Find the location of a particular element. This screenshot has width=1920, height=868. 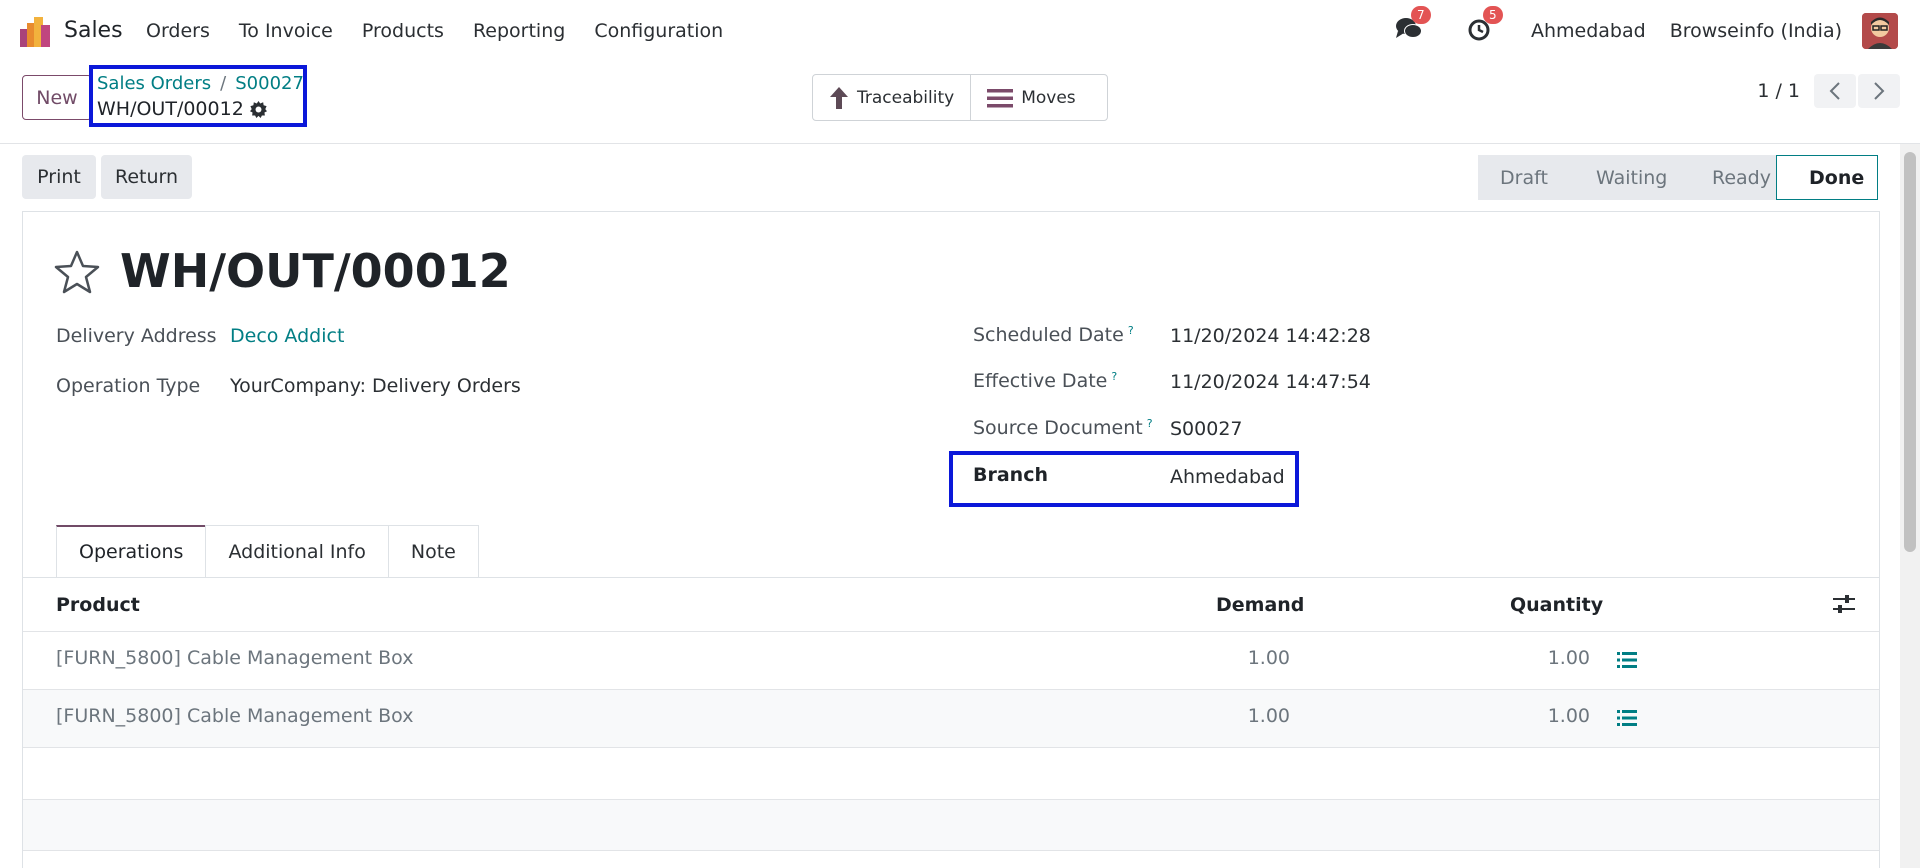

source-document-label: Source Document? is located at coordinates (1063, 428).